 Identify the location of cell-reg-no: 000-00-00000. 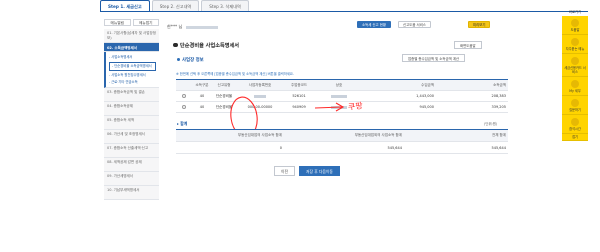
(260, 107).